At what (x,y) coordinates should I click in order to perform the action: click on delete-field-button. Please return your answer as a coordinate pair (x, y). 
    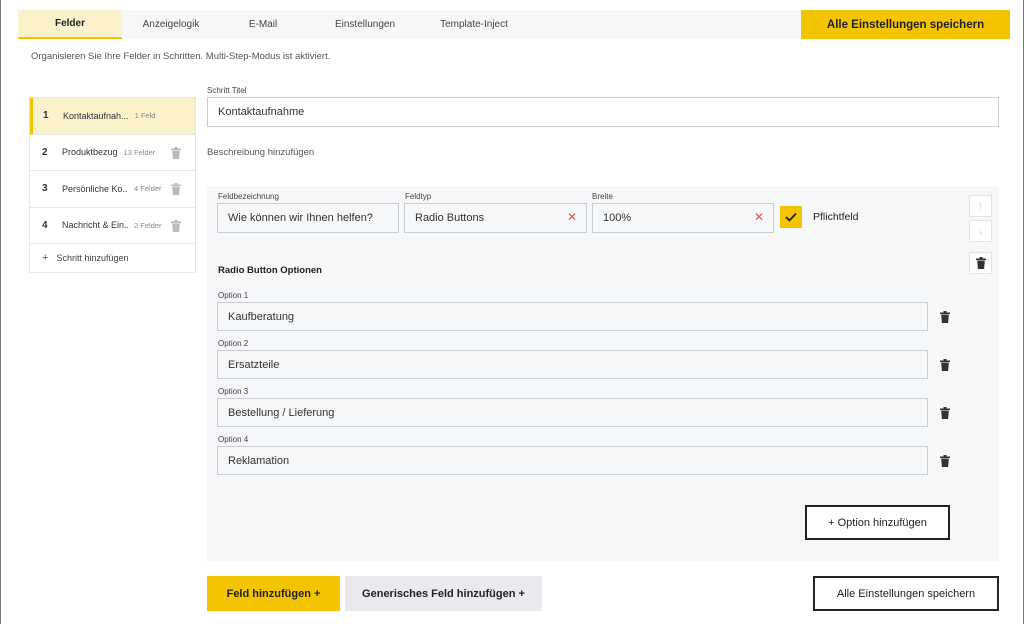
    Looking at the image, I should click on (980, 263).